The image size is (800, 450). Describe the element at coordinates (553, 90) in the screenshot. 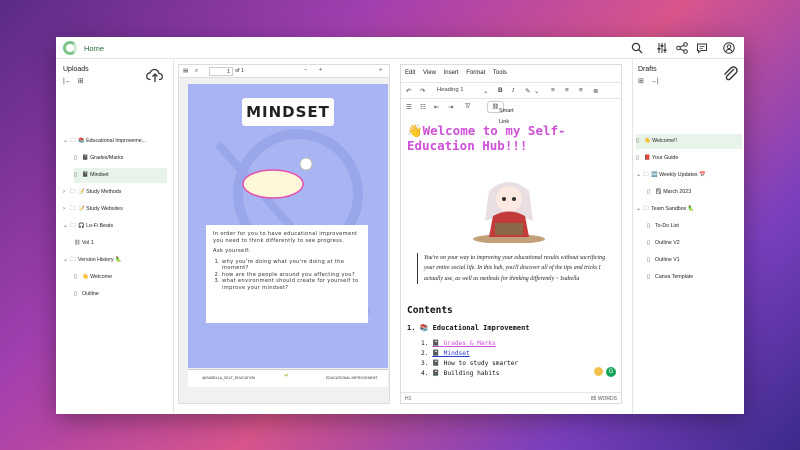

I see `align-left-icon: ≡` at that location.